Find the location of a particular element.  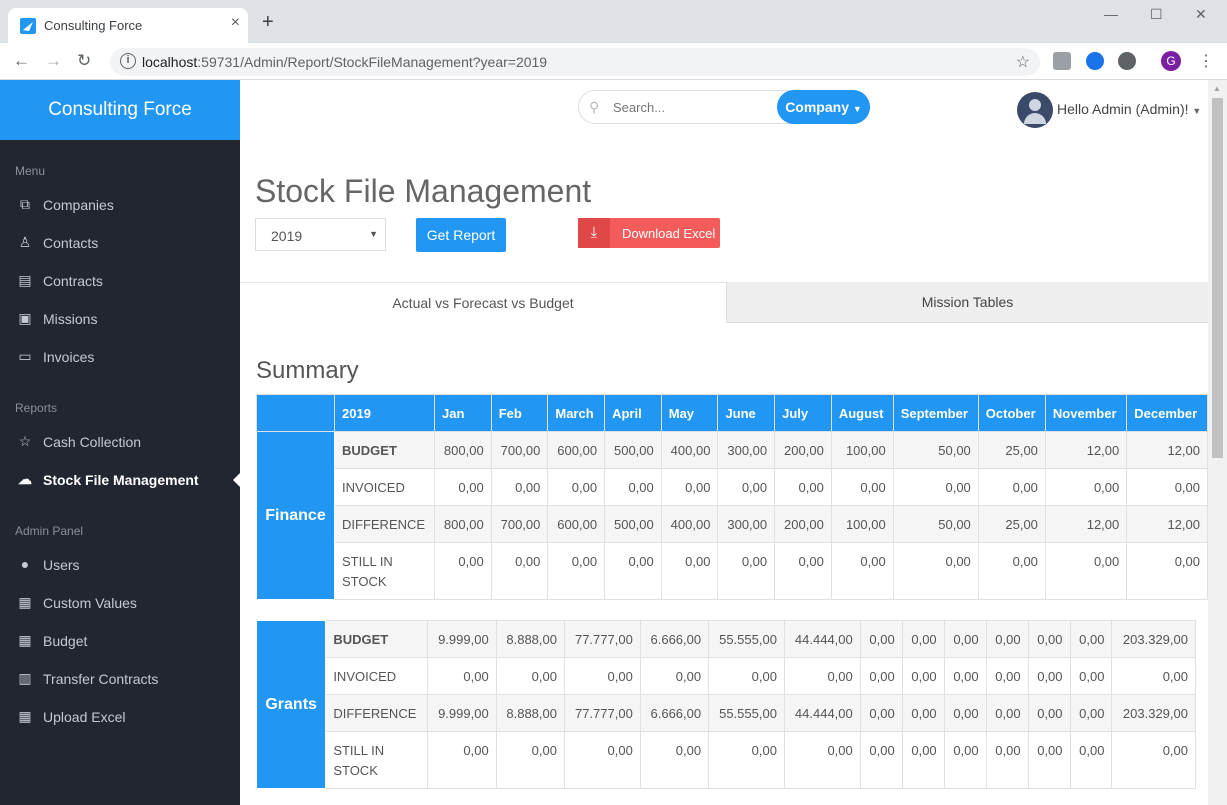

forward-icon: → is located at coordinates (53, 61).